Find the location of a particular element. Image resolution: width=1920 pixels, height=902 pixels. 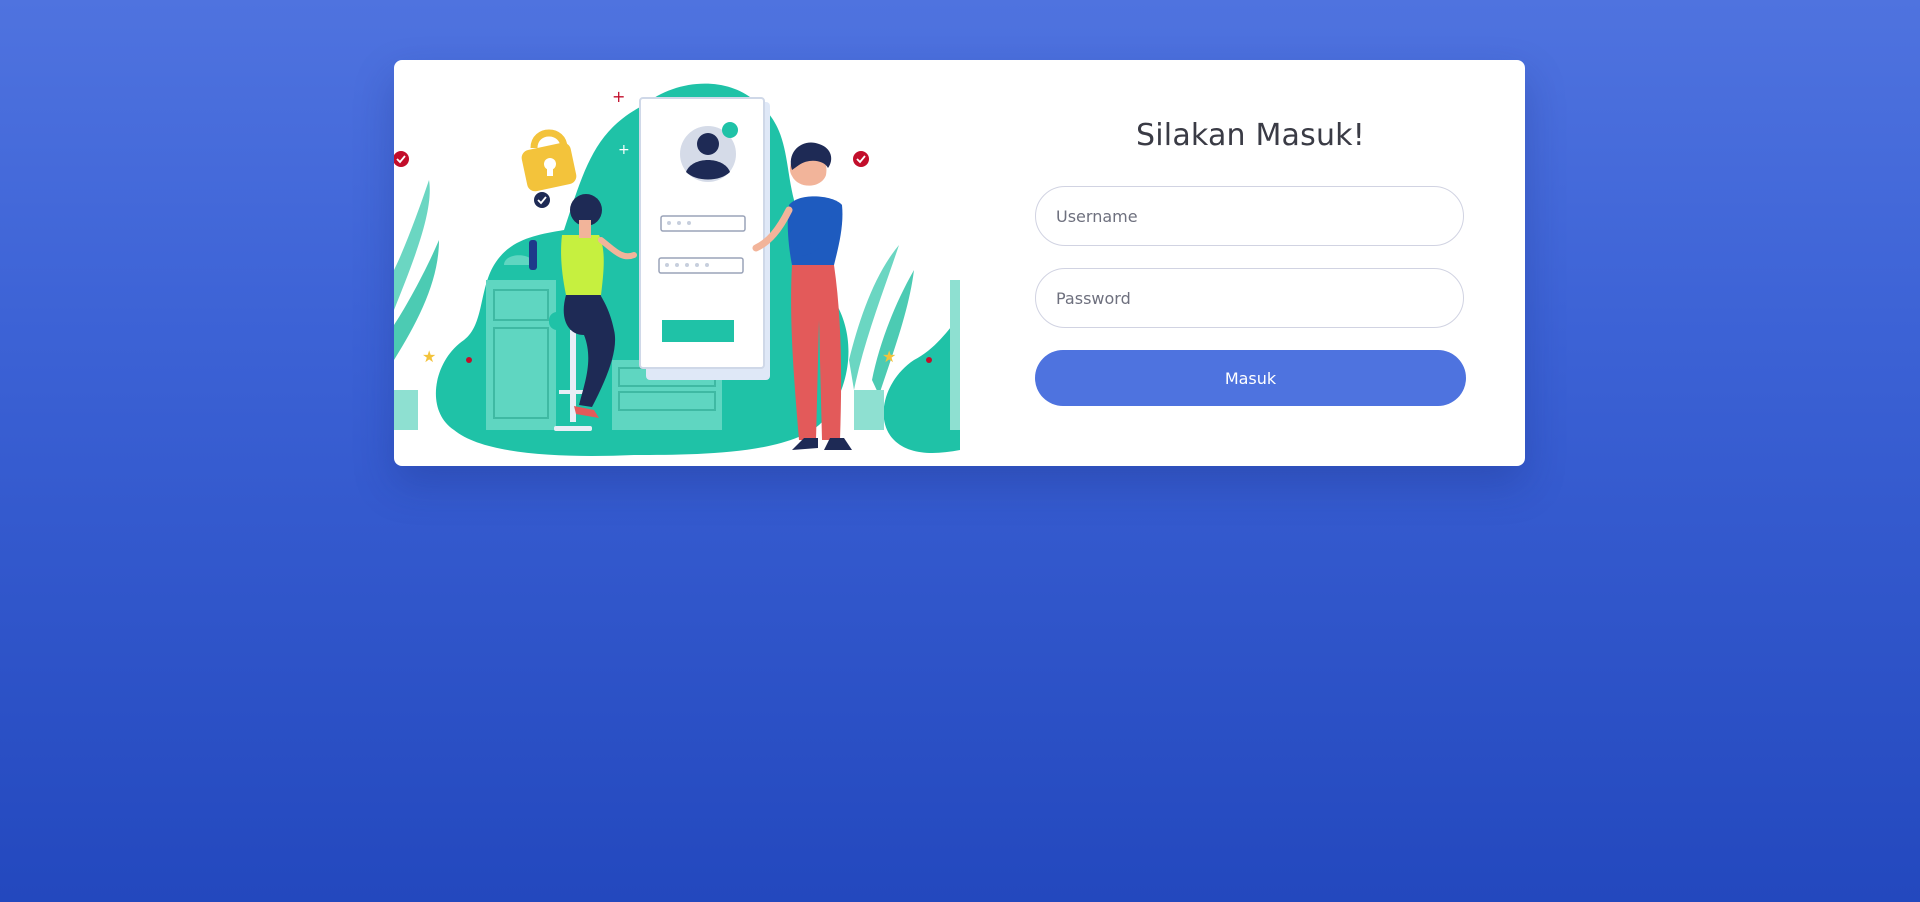

login-illustration: + + ★ ★ is located at coordinates (677, 263).